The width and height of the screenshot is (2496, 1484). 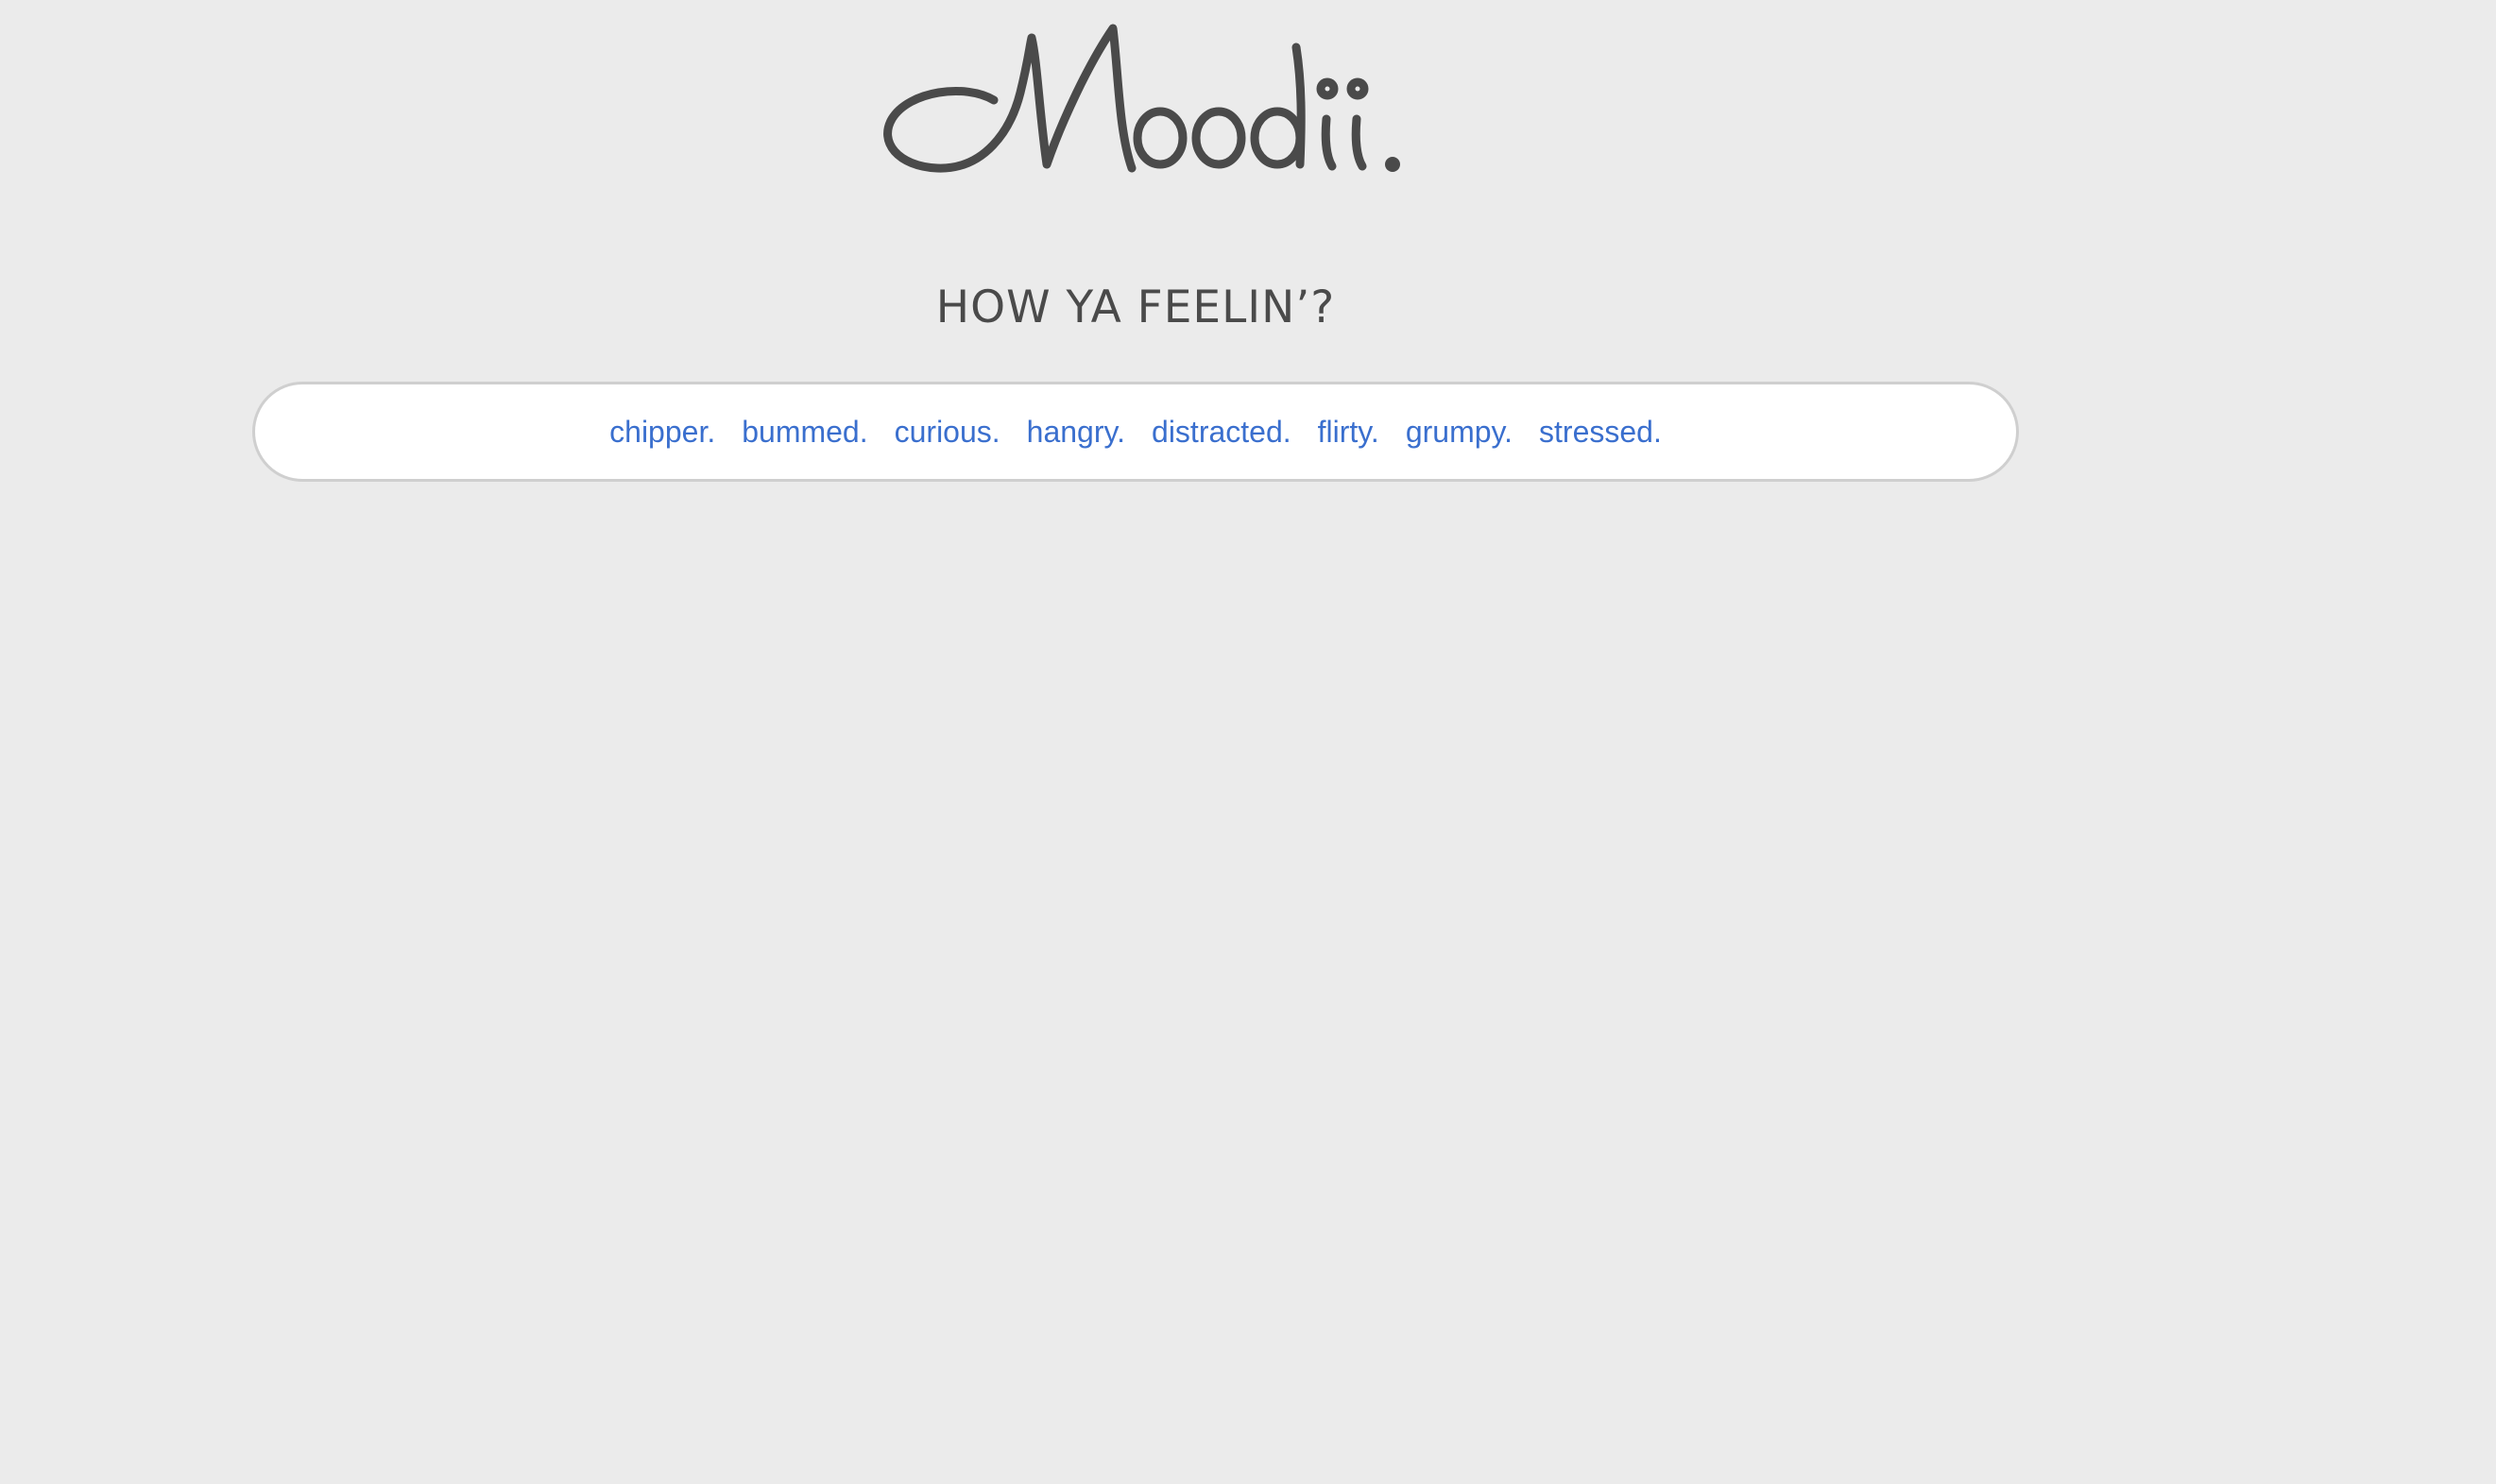 I want to click on mood-item: distracted., so click(x=1221, y=433).